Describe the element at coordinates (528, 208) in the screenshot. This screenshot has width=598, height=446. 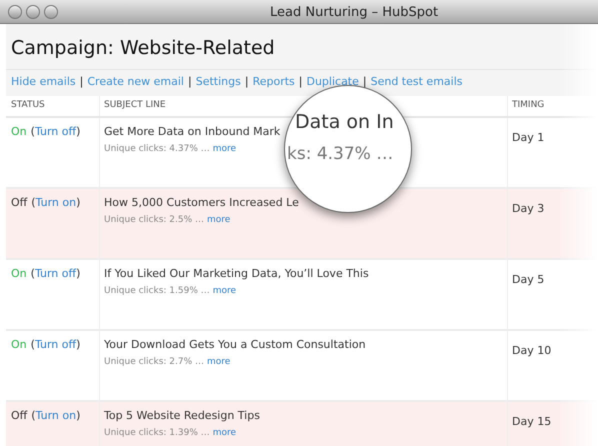
I see `timing-text: Day 3` at that location.